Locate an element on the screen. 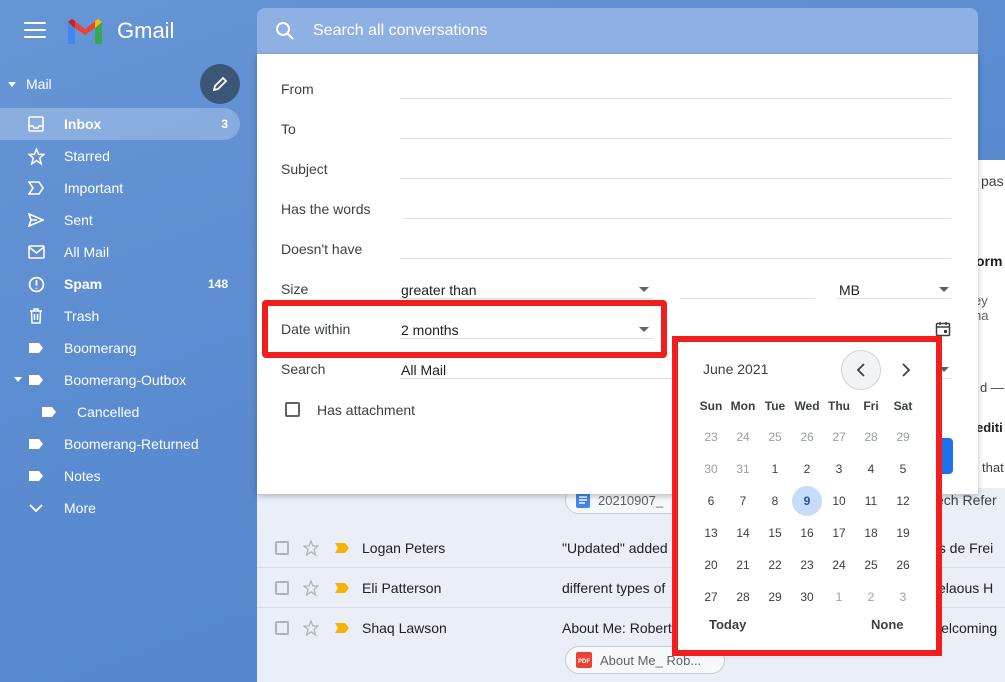 The height and width of the screenshot is (682, 1005). sidebar-item-starred: Starred is located at coordinates (120, 156).